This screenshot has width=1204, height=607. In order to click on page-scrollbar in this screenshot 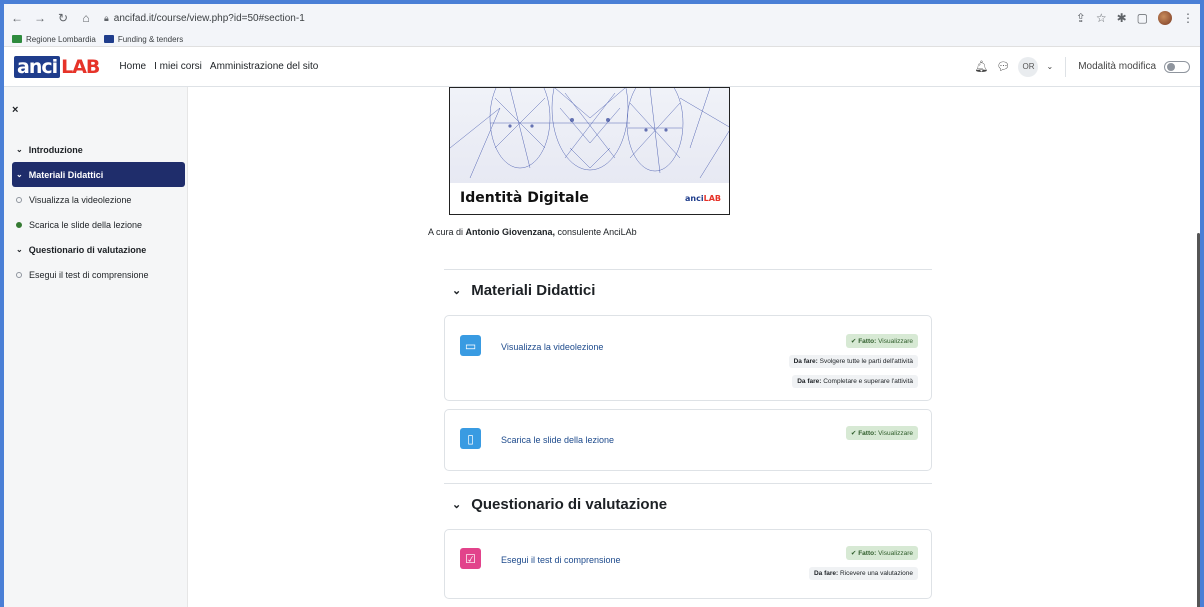, I will do `click(1198, 420)`.